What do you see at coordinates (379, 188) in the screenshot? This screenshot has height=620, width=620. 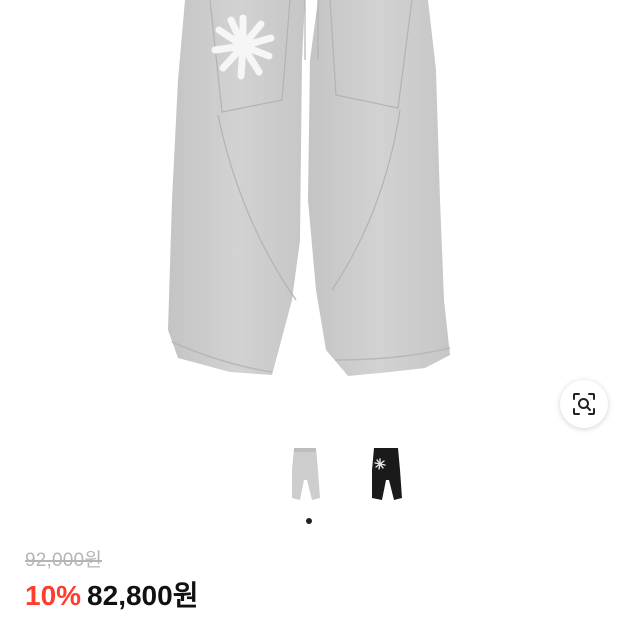 I see `right-leg` at bounding box center [379, 188].